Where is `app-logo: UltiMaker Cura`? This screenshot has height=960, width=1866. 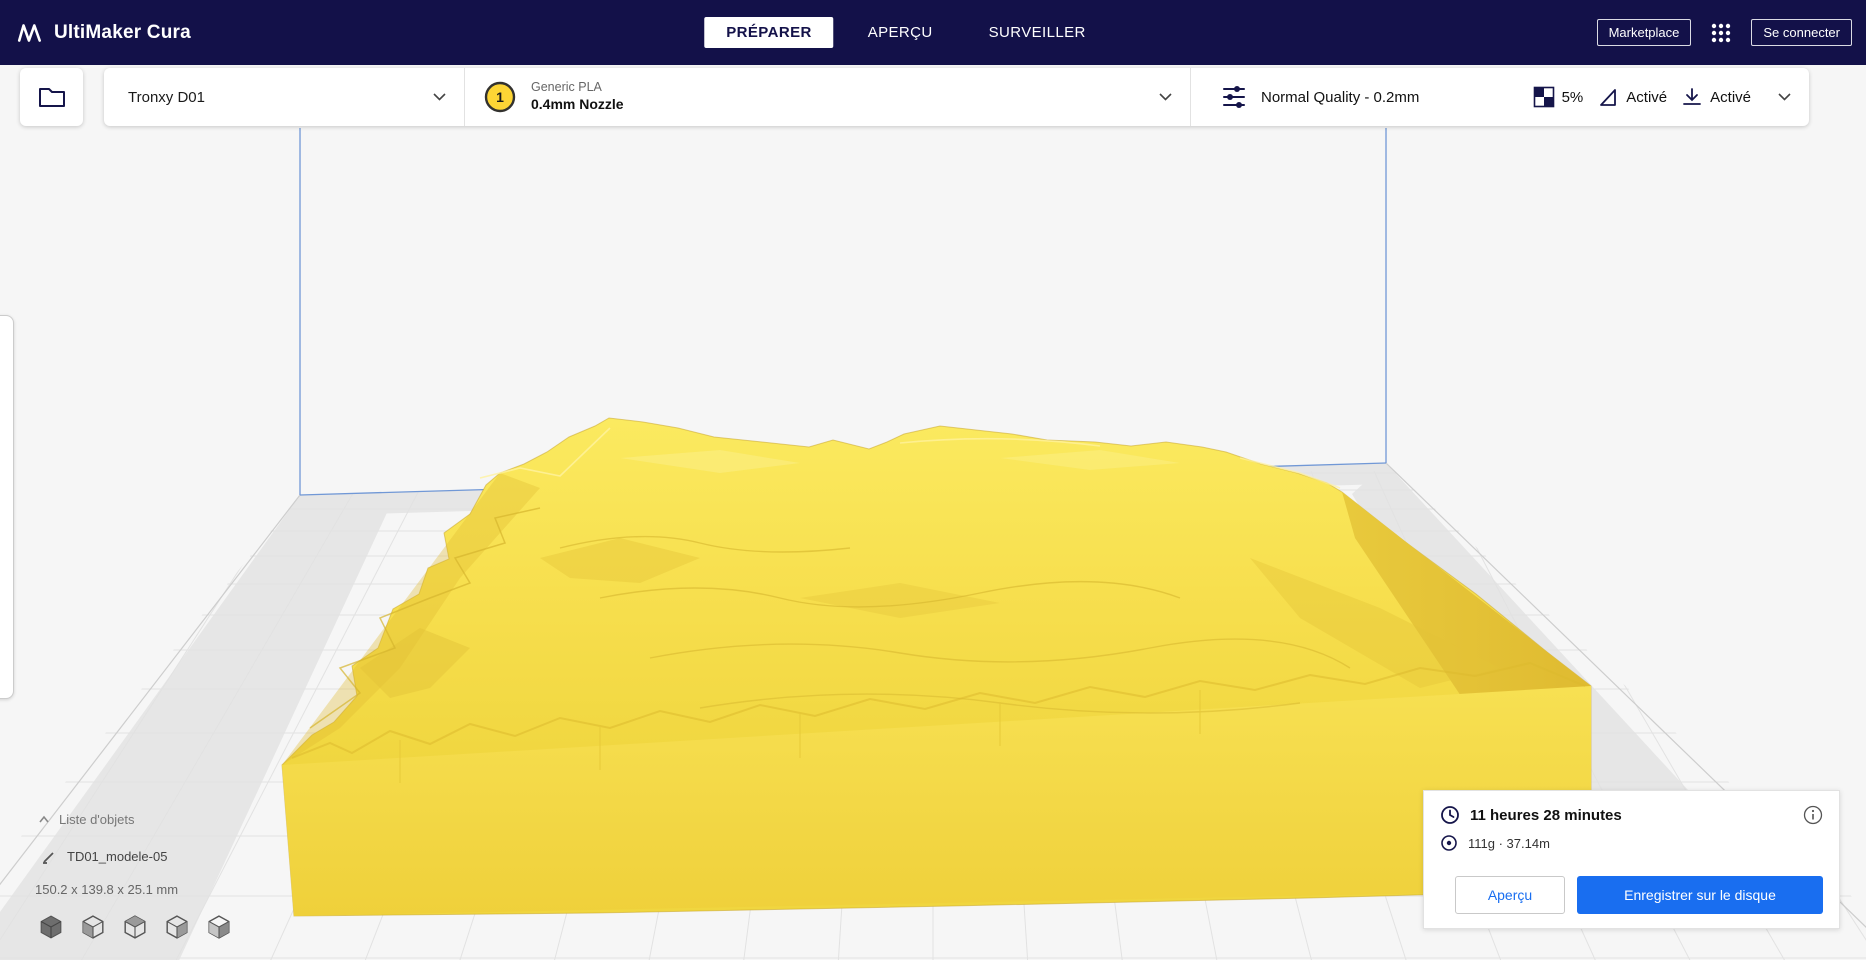
app-logo: UltiMaker Cura is located at coordinates (103, 32).